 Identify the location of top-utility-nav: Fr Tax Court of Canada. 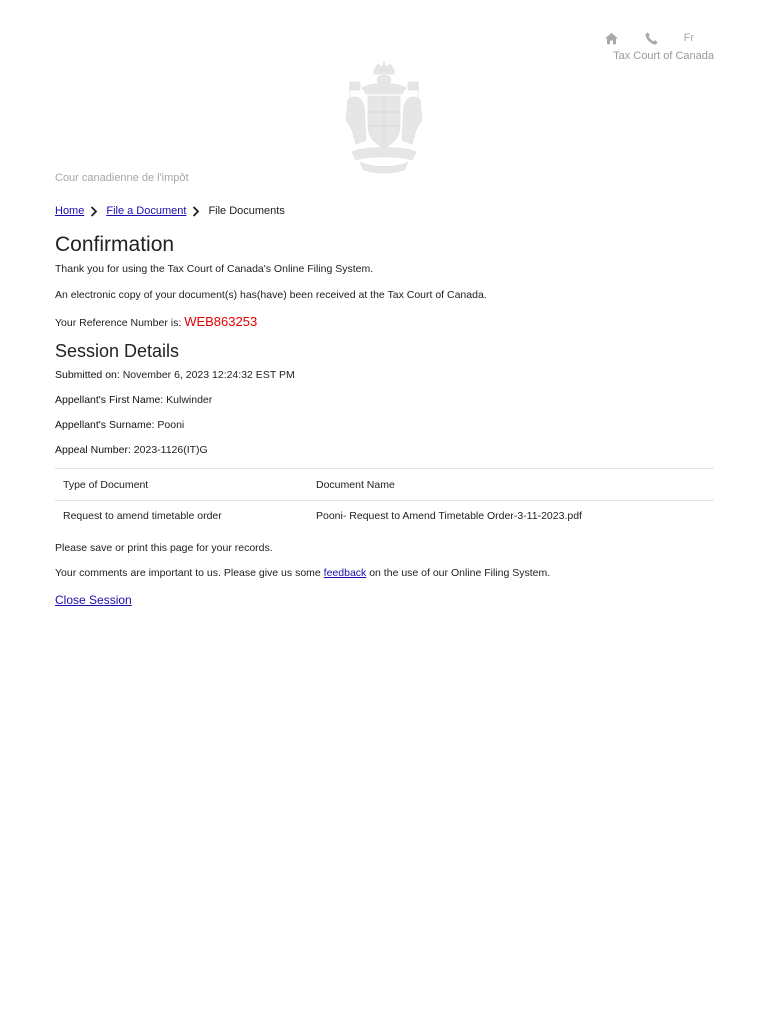
(614, 48).